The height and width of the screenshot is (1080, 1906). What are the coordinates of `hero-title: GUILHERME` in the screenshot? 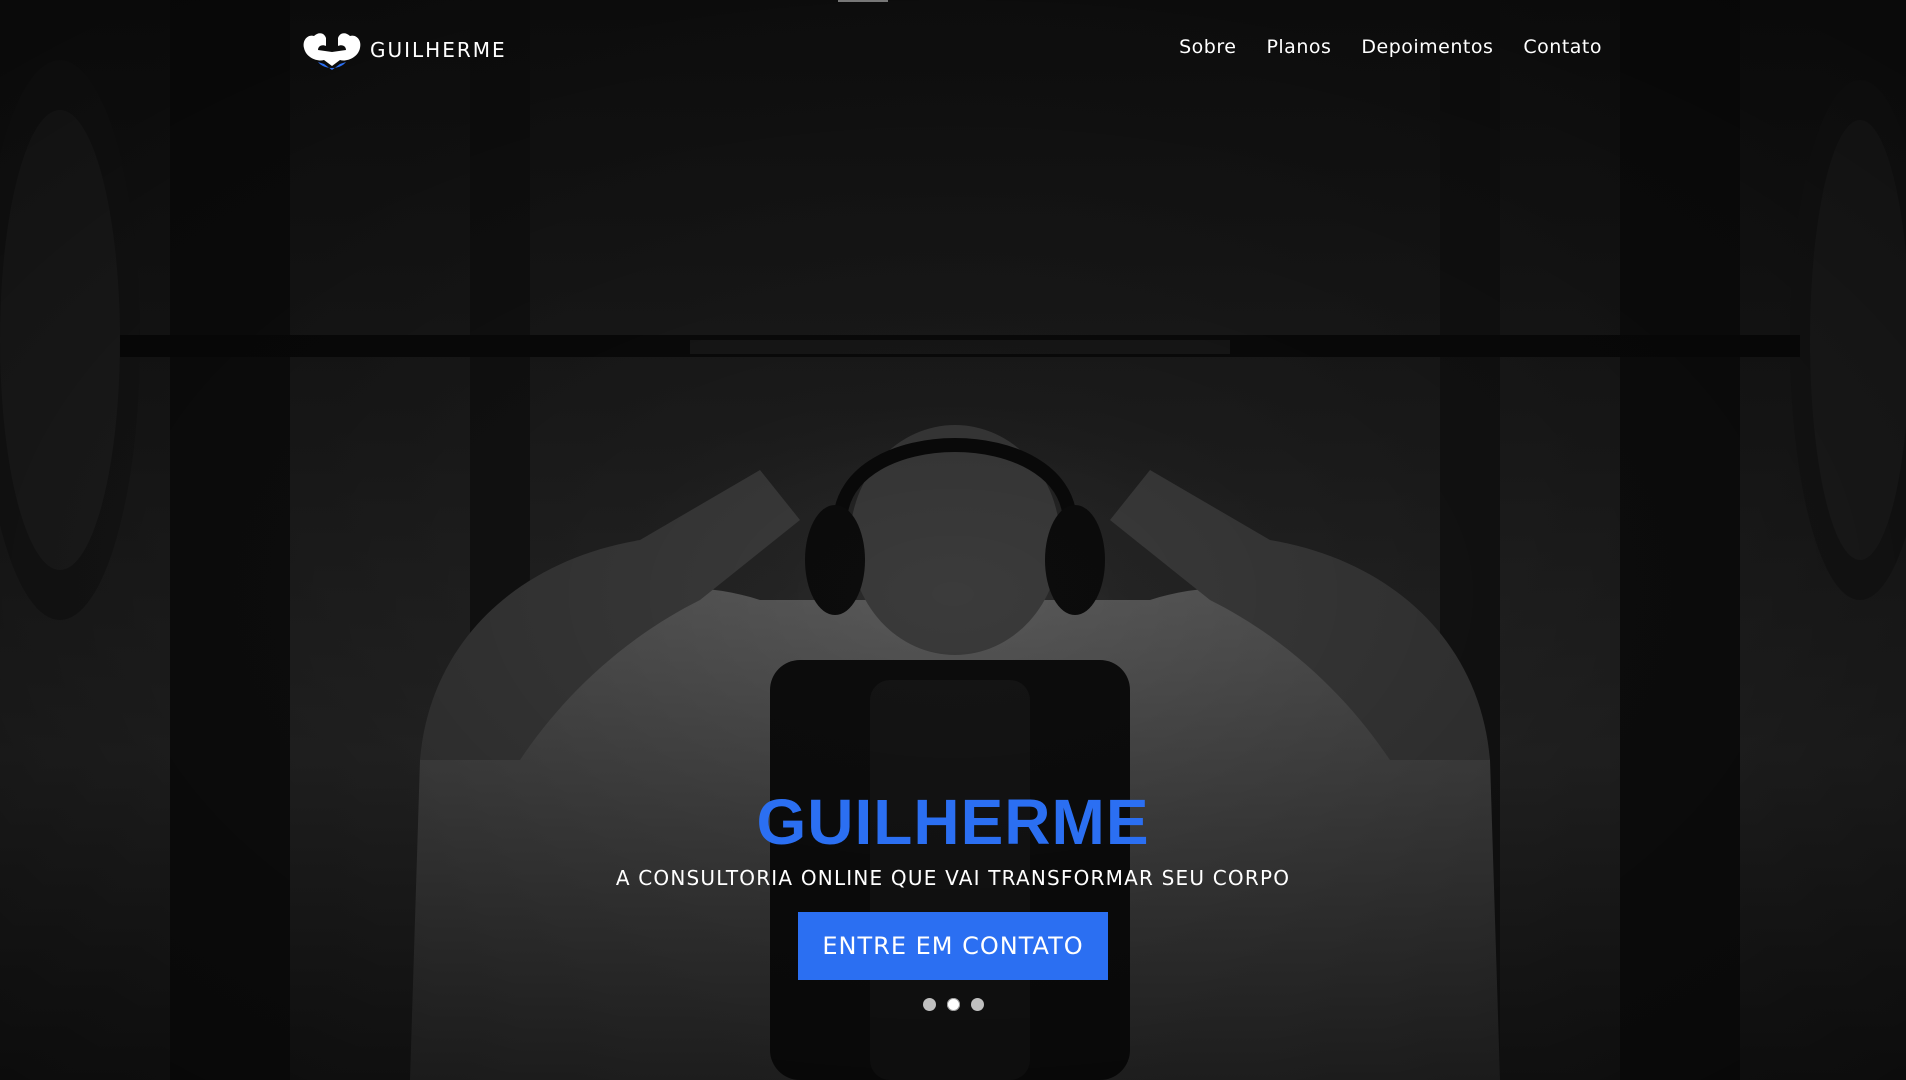 It's located at (953, 822).